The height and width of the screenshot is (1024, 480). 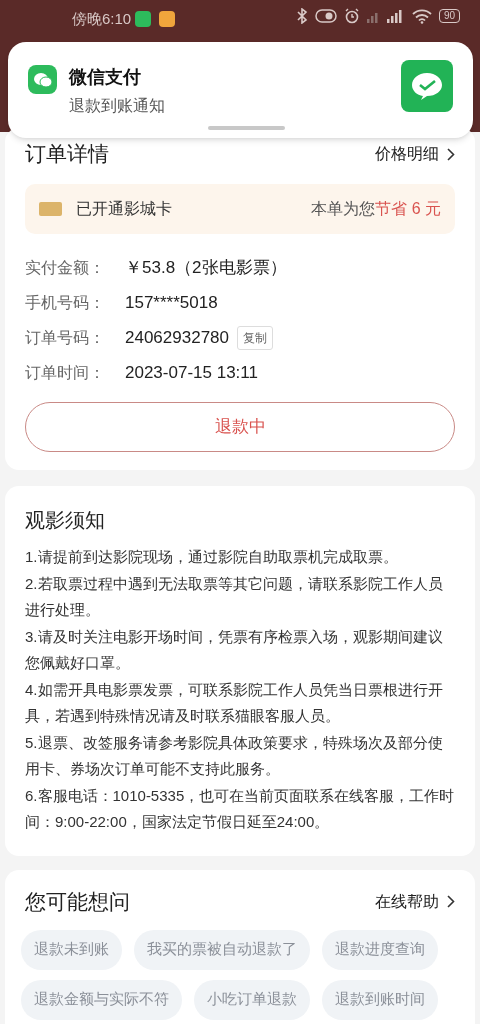 What do you see at coordinates (65, 267) in the screenshot?
I see `field-label: 实付金额：` at bounding box center [65, 267].